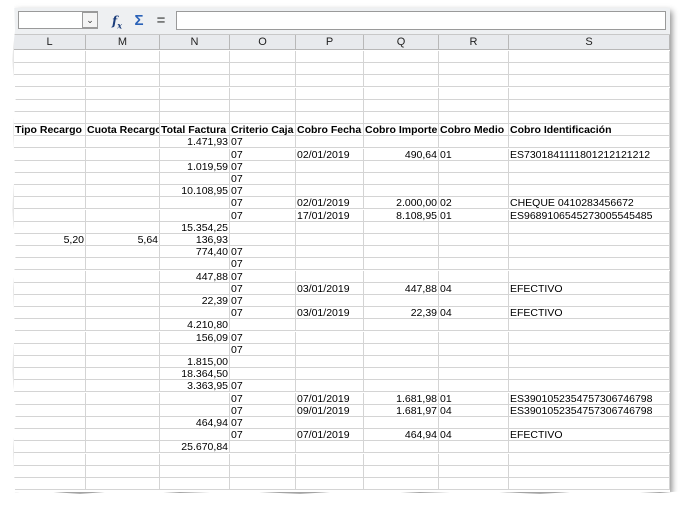  I want to click on table-cell: 22,39, so click(401, 313).